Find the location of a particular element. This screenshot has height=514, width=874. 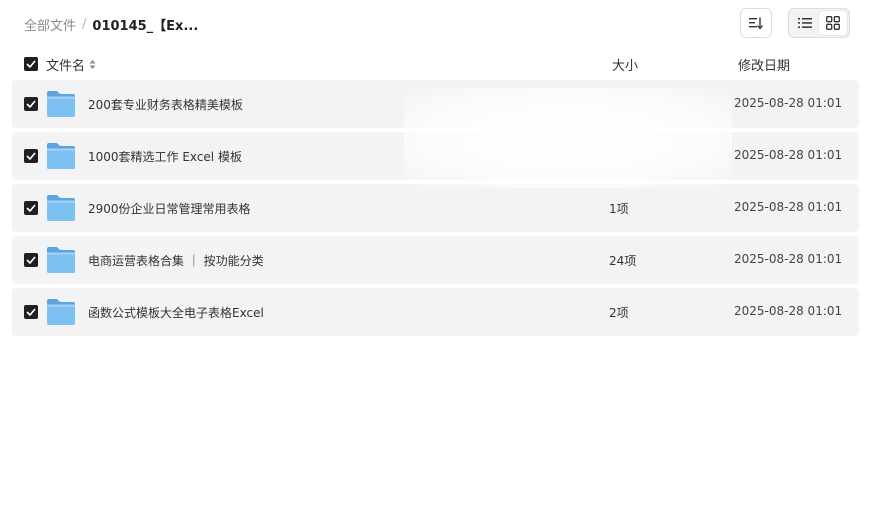

list-view-icon is located at coordinates (805, 23).